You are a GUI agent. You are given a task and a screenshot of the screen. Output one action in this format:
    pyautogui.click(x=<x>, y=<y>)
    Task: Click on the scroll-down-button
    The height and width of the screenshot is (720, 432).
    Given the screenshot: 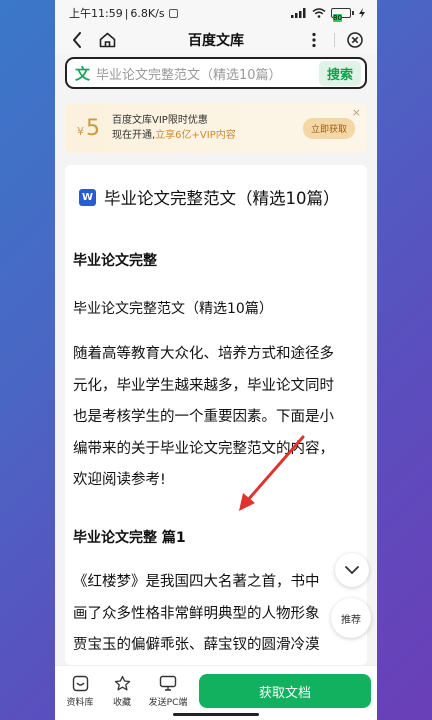 What is the action you would take?
    pyautogui.click(x=352, y=570)
    